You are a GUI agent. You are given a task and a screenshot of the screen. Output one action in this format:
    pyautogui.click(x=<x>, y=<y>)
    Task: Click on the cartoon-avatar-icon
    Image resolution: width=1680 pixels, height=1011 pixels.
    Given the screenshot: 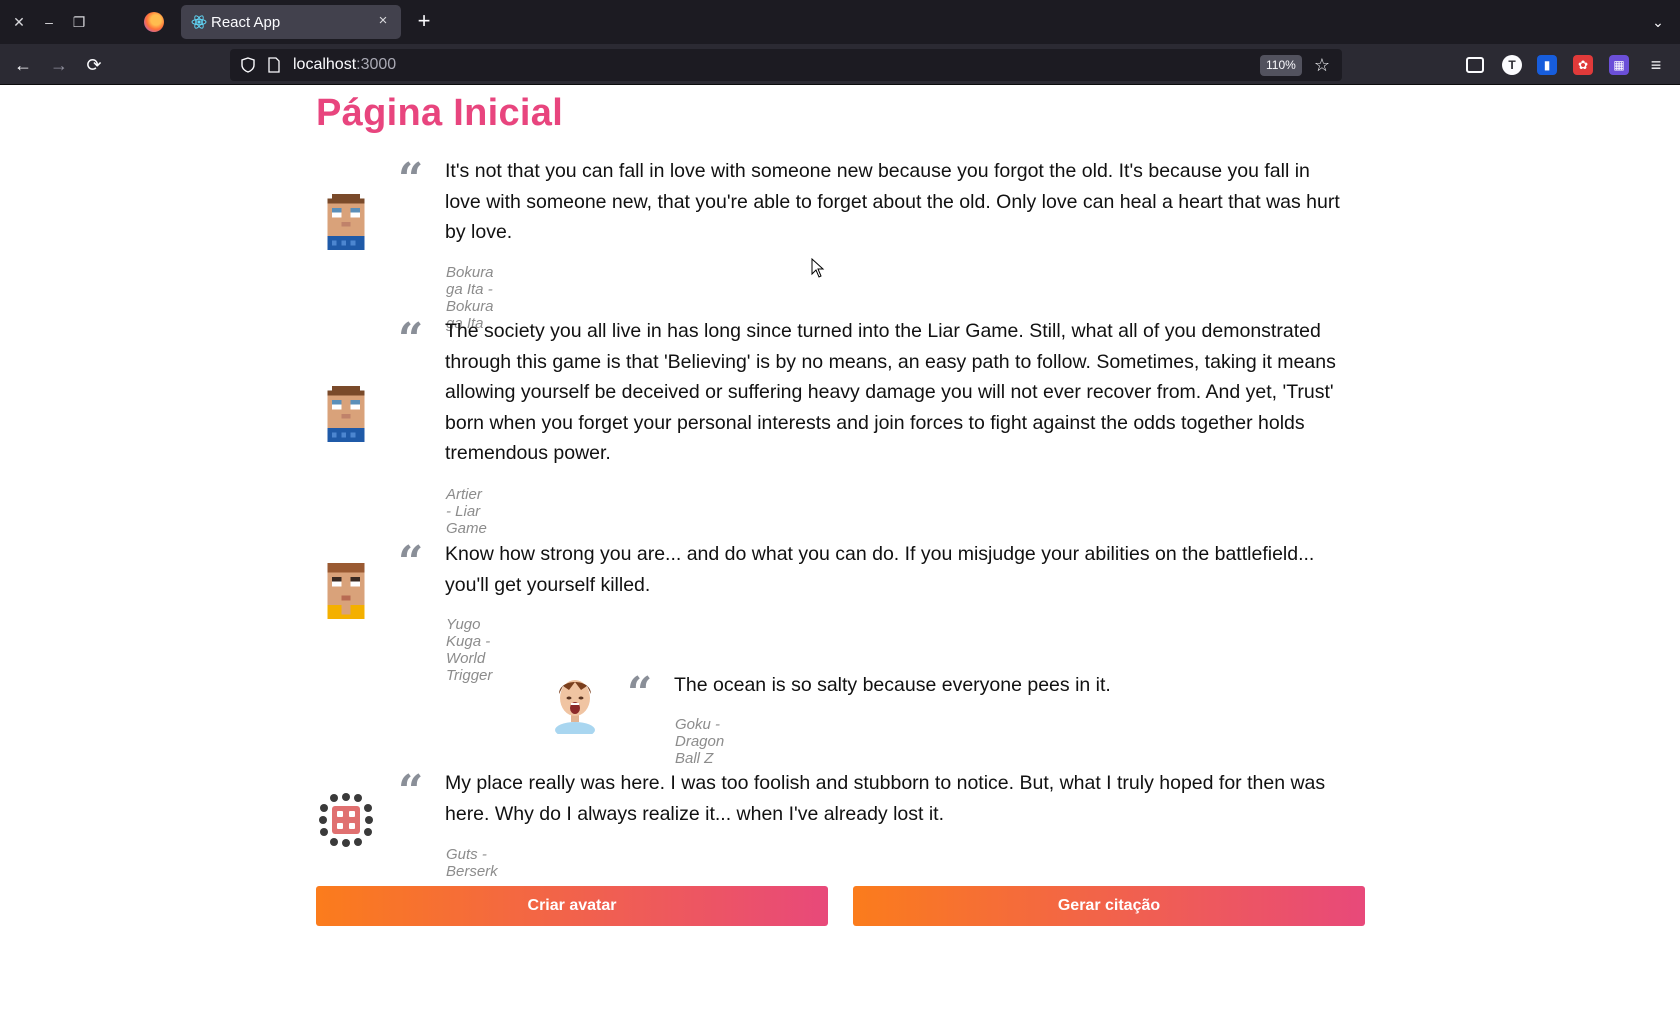 What is the action you would take?
    pyautogui.click(x=575, y=707)
    